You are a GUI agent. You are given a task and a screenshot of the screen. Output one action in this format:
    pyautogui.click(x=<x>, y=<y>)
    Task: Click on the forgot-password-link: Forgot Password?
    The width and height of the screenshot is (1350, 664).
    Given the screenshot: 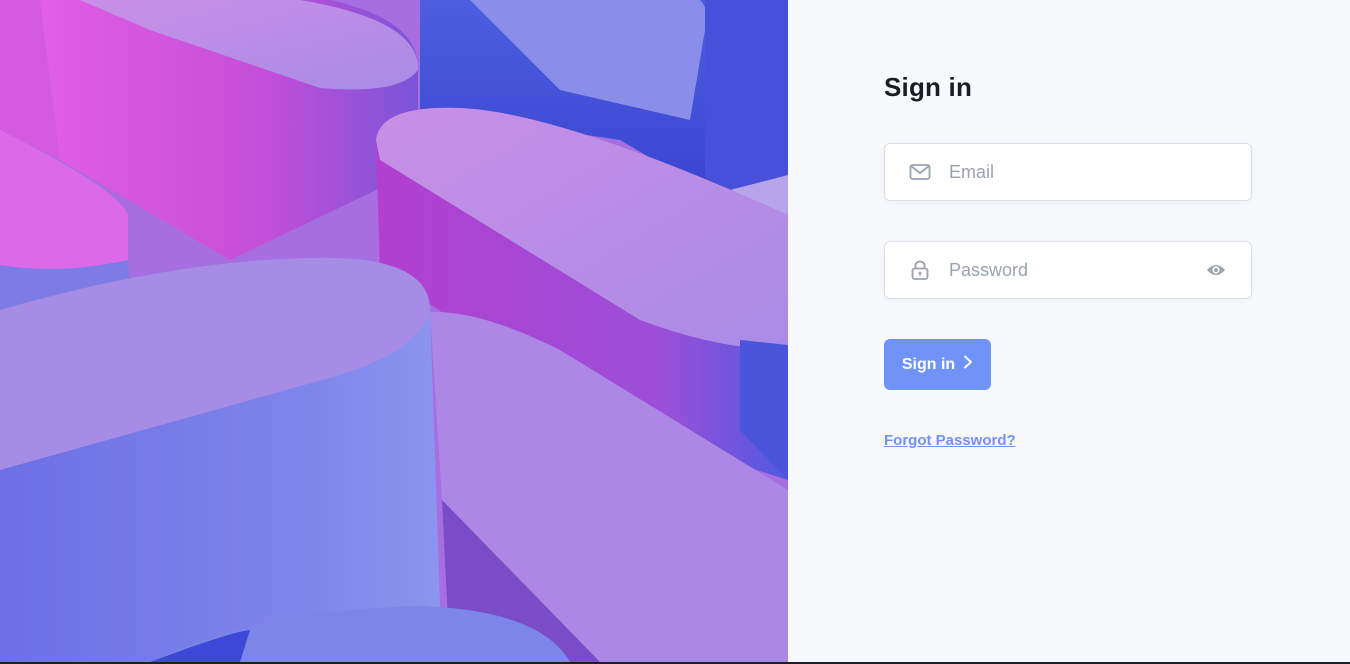 What is the action you would take?
    pyautogui.click(x=950, y=440)
    